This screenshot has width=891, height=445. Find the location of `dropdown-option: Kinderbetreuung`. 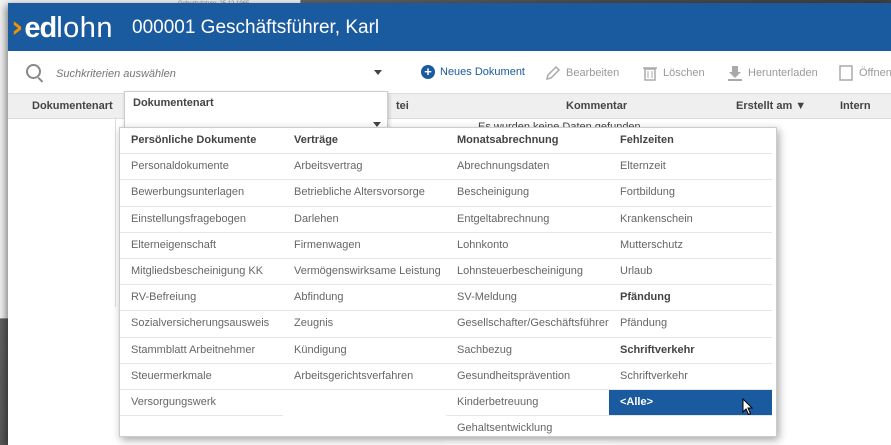

dropdown-option: Kinderbetreuung is located at coordinates (527, 403).